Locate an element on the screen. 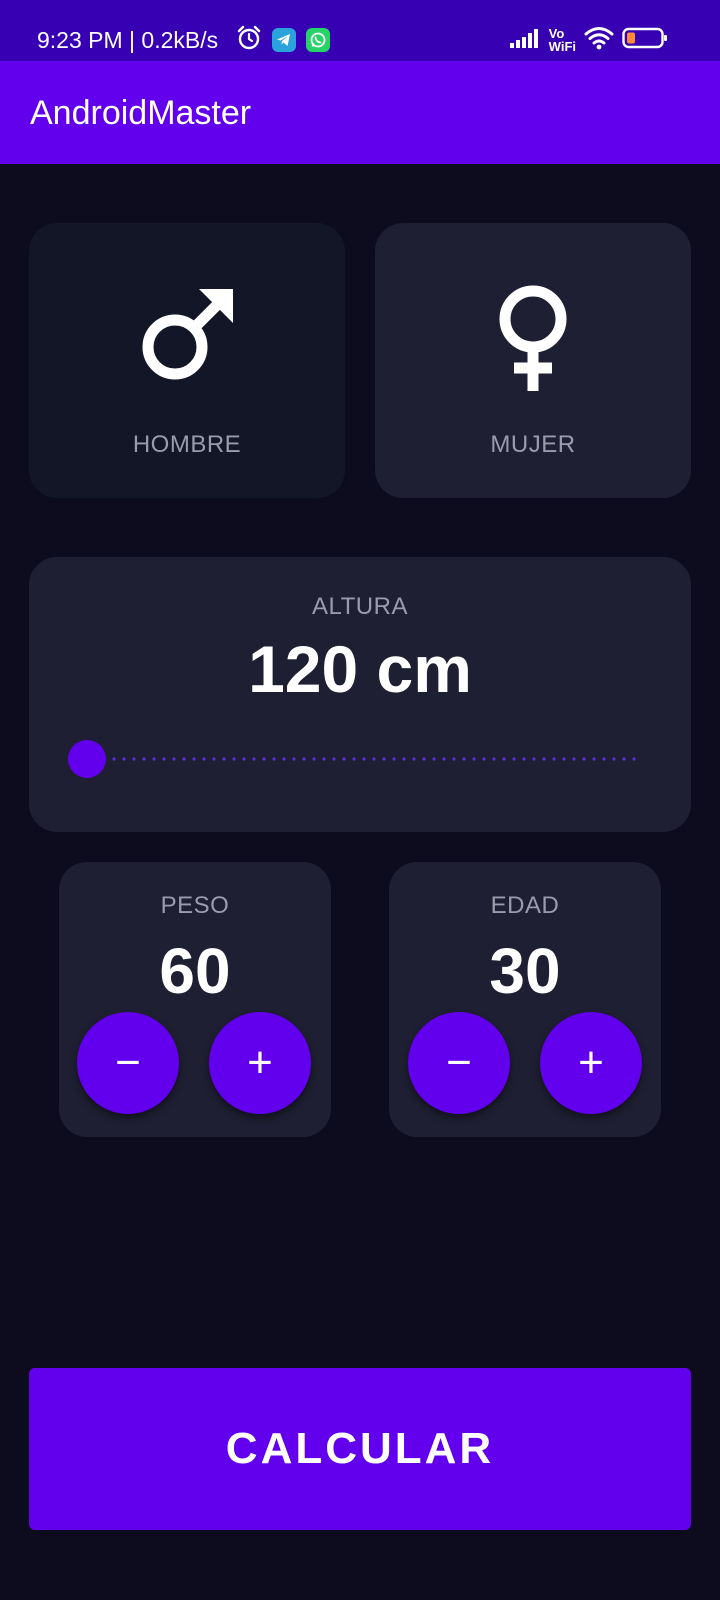  age-decrease-button: − is located at coordinates (459, 1063).